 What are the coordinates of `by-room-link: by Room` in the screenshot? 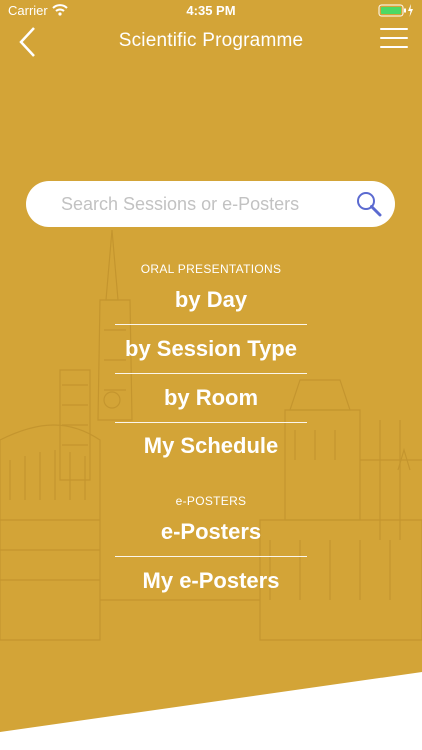 It's located at (211, 398).